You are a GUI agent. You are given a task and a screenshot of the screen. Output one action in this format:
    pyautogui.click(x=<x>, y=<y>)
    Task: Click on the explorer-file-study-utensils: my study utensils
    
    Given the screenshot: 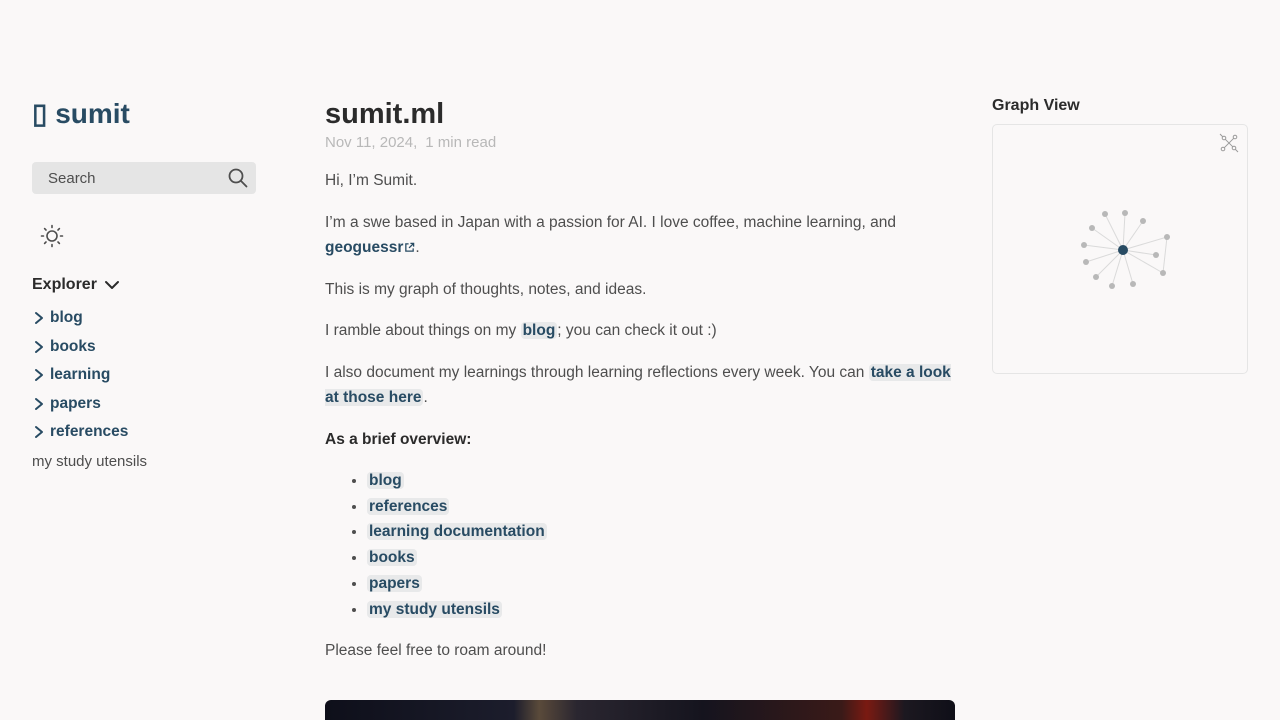 What is the action you would take?
    pyautogui.click(x=144, y=461)
    